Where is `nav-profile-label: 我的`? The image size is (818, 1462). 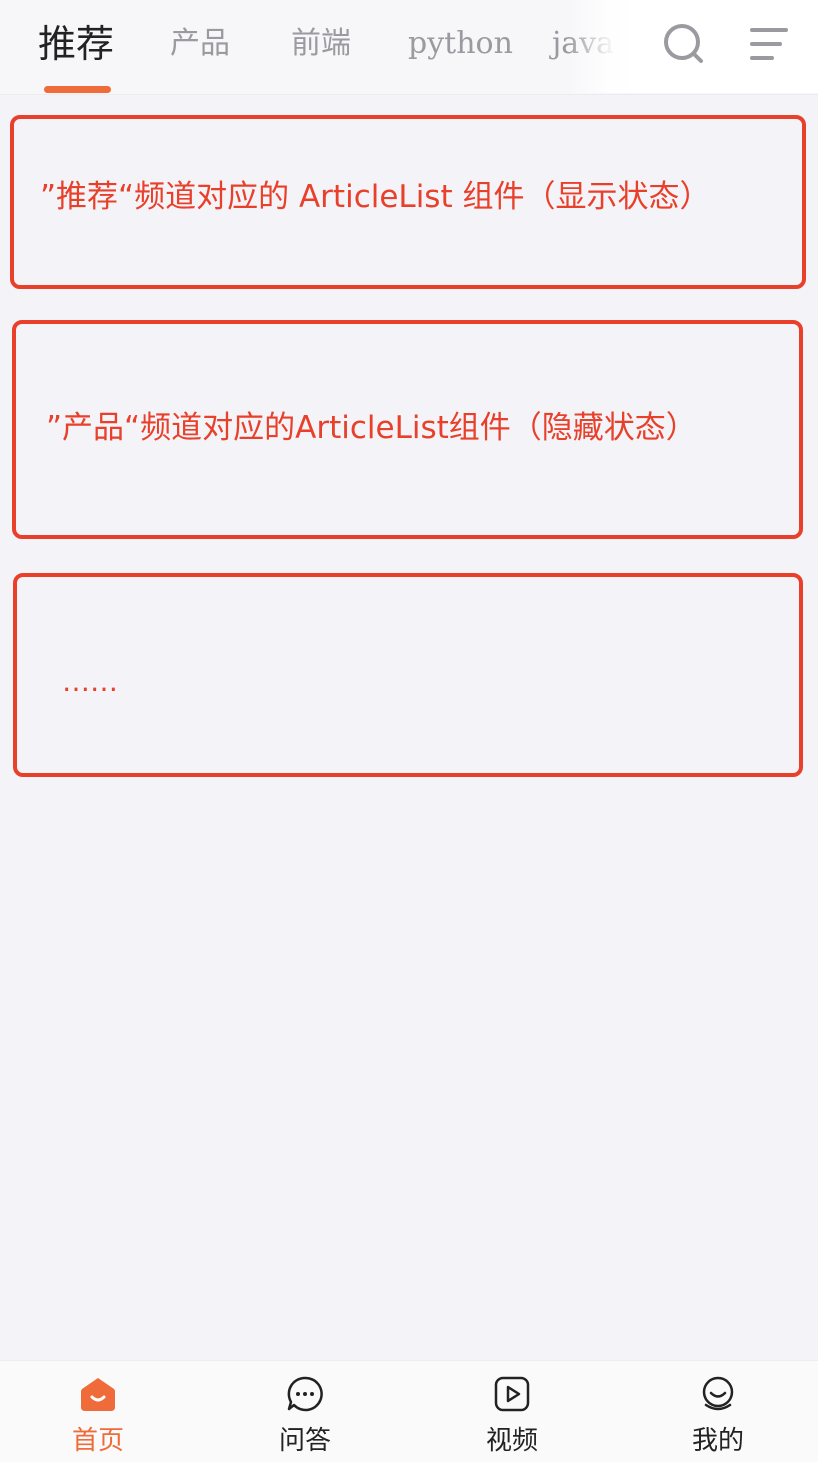
nav-profile-label: 我的 is located at coordinates (717, 1441).